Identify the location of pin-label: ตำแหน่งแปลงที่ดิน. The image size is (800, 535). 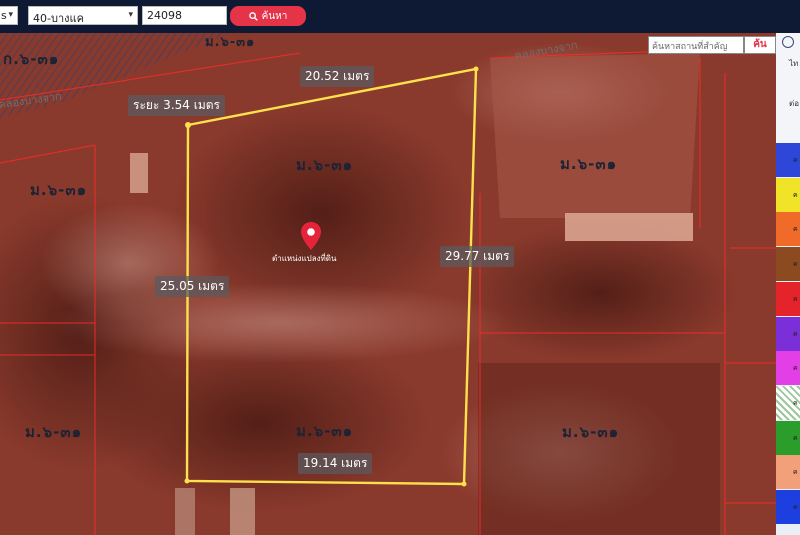
(304, 258).